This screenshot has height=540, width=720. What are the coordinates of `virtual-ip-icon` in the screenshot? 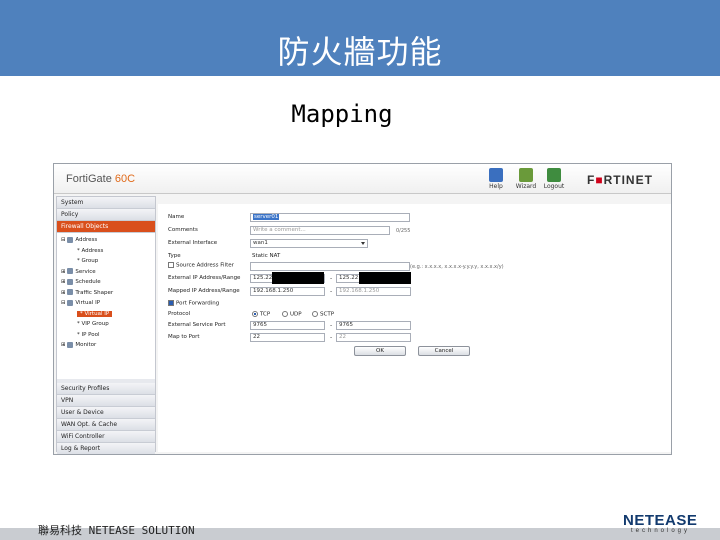 It's located at (70, 302).